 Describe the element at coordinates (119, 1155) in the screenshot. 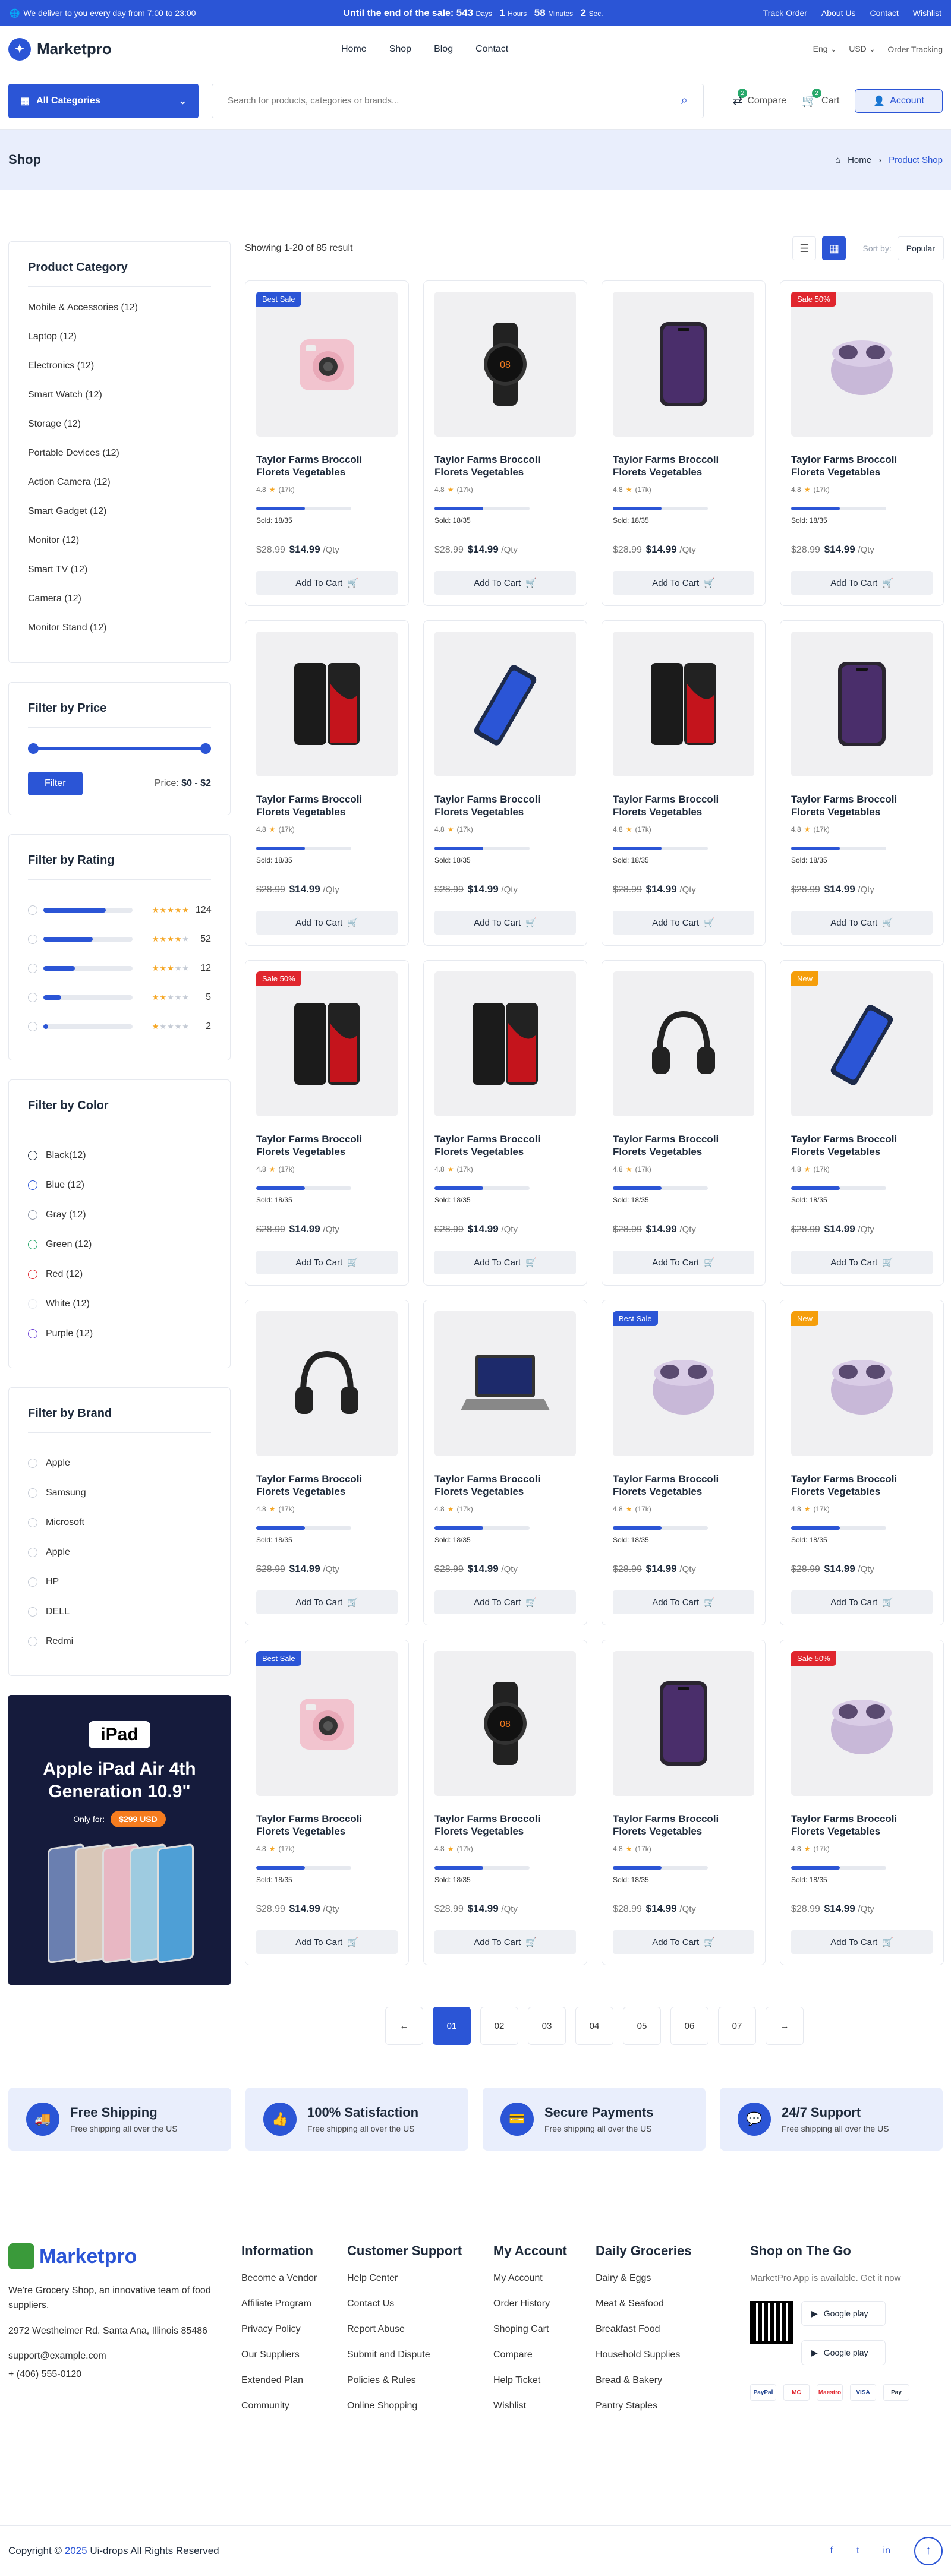

I see `color-option: Black(12)` at that location.